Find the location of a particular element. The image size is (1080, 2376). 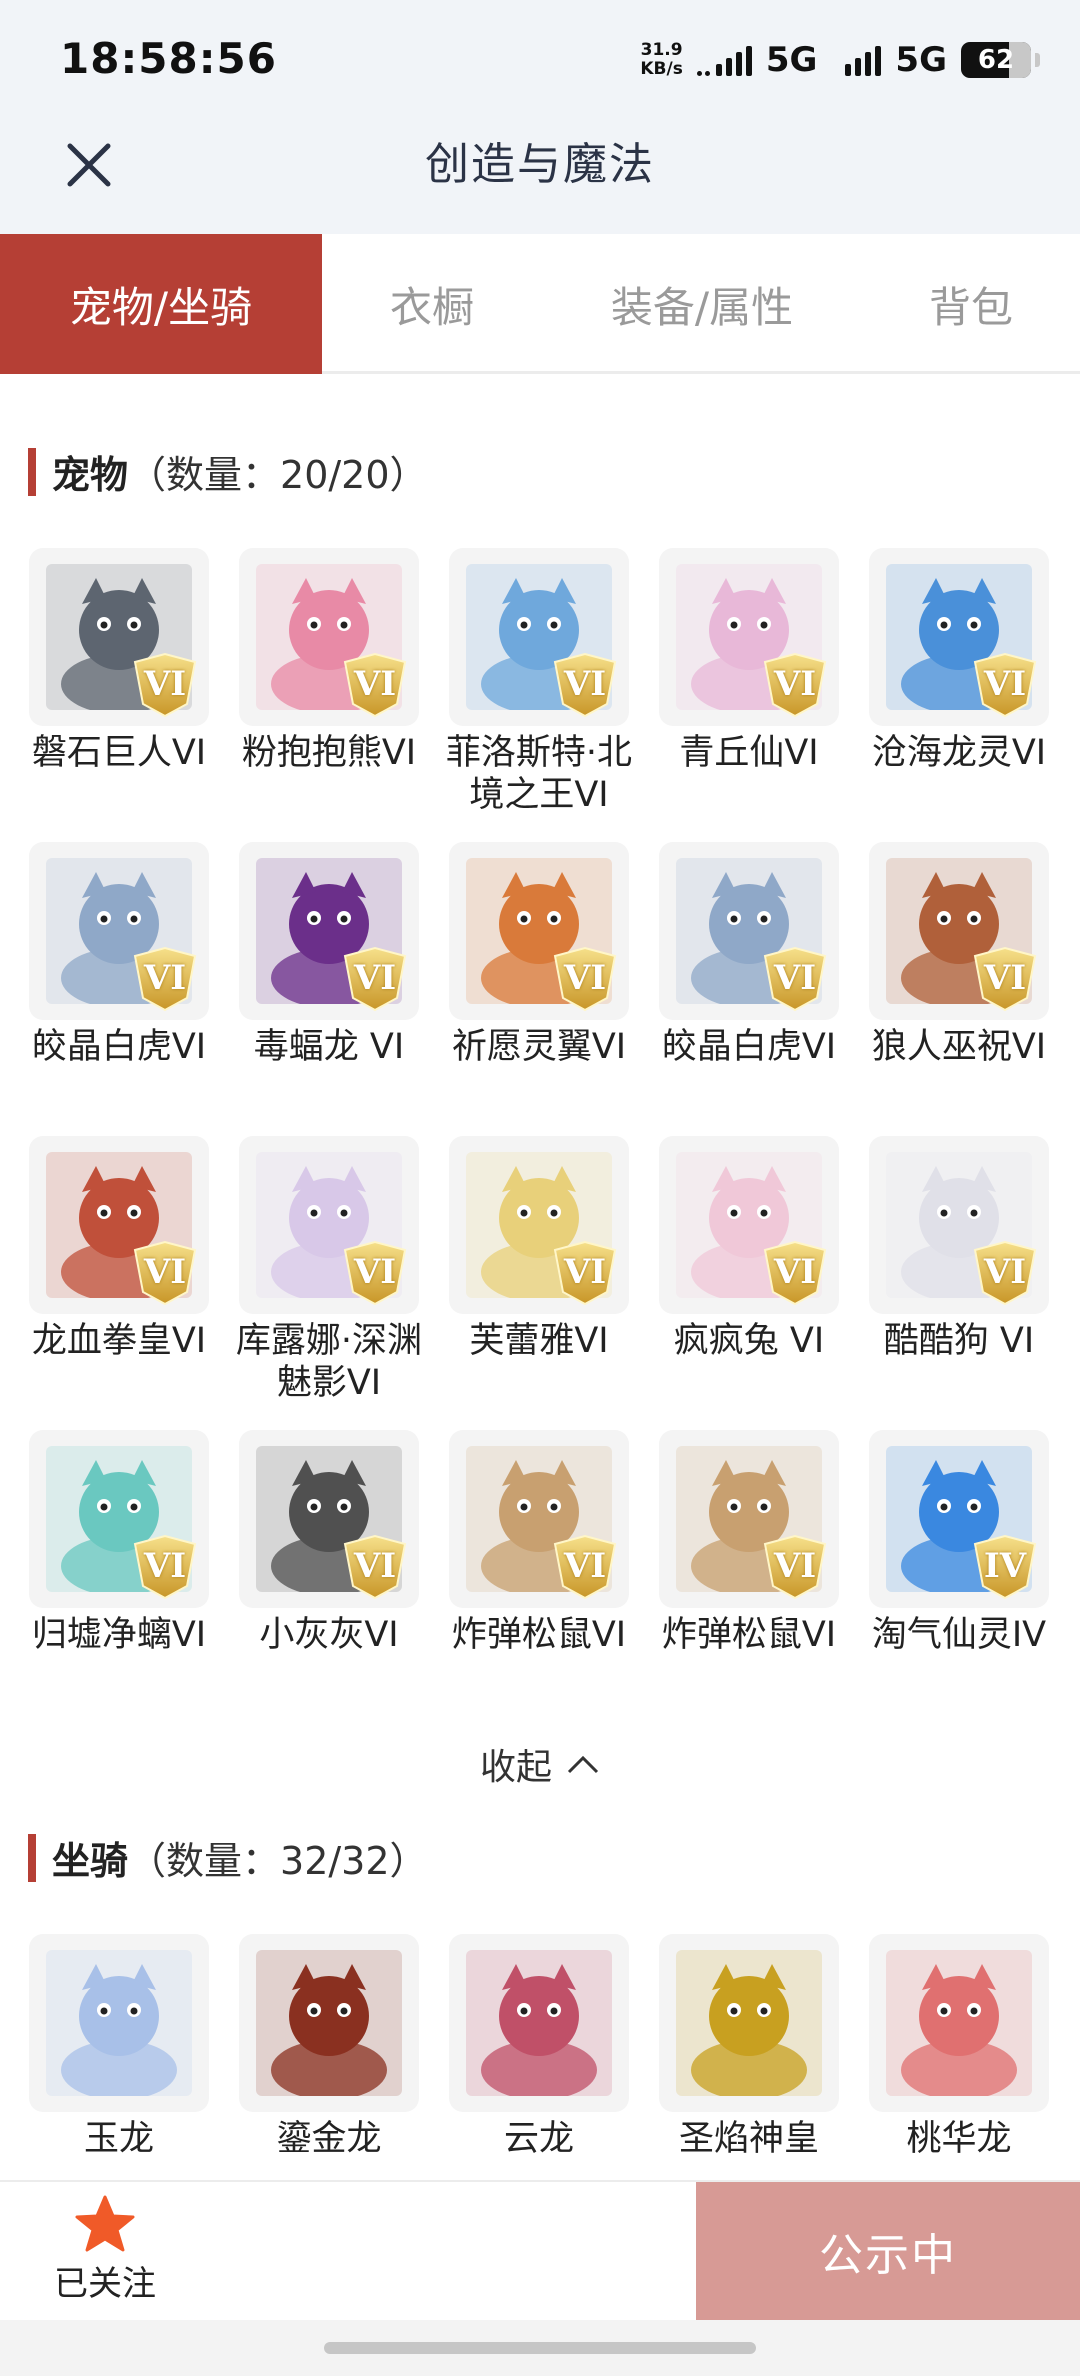

pet-item: VI 疯疯兔 VI is located at coordinates (749, 1249).